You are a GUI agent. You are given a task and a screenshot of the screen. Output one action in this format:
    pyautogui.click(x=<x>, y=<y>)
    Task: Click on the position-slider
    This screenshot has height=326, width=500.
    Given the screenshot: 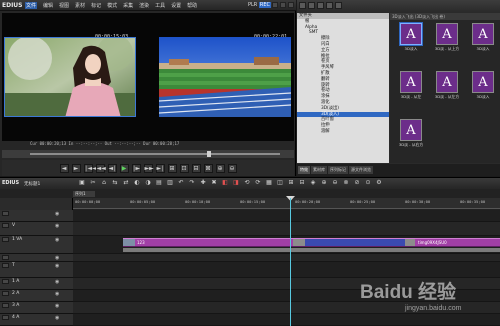 What is the action you would take?
    pyautogui.click(x=148, y=154)
    